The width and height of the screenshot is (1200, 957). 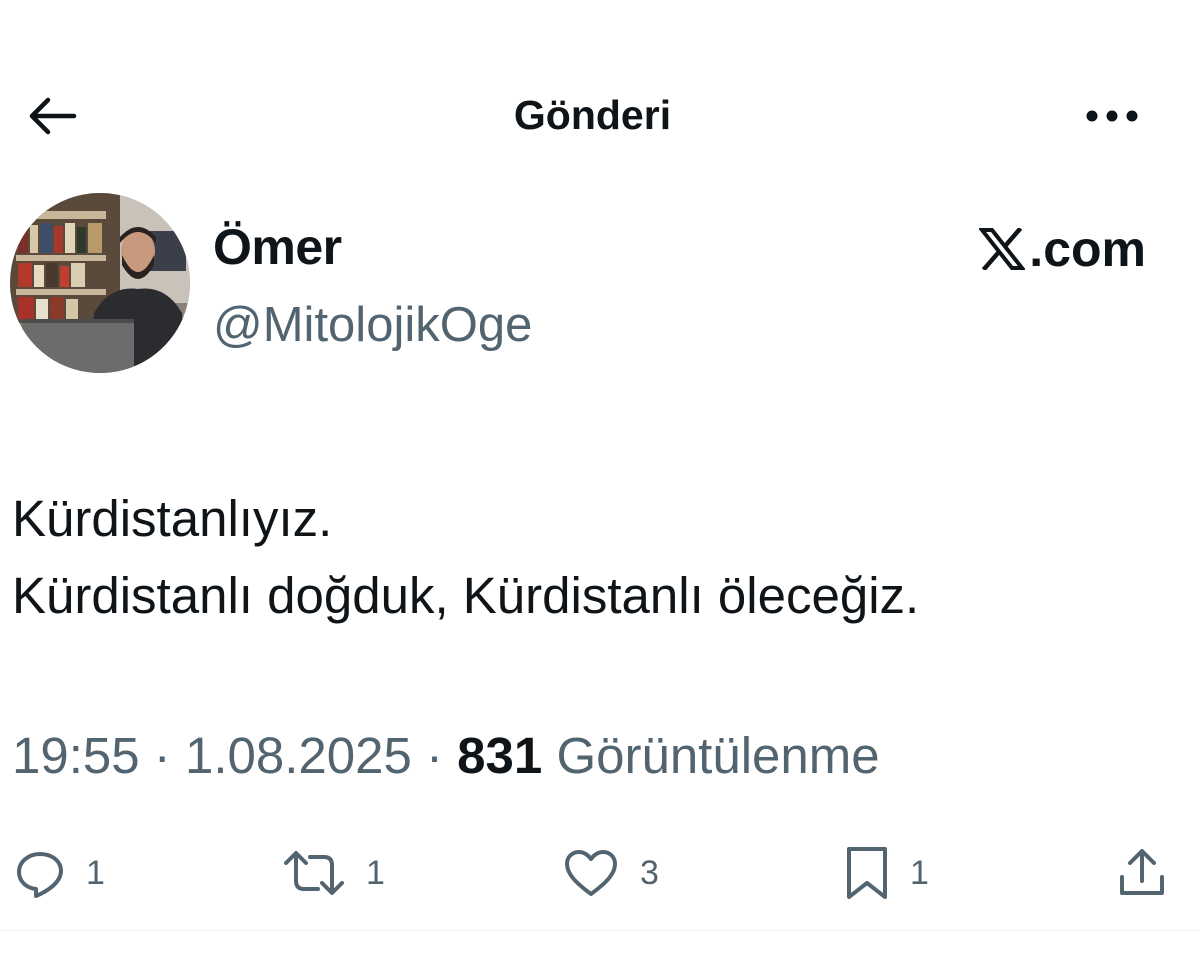 I want to click on share-icon, so click(x=1142, y=872).